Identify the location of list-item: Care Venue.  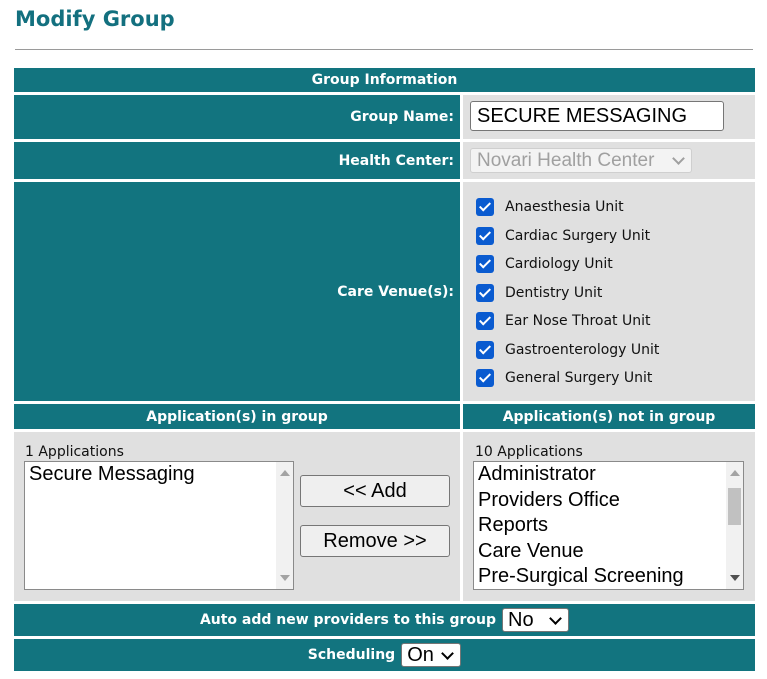
(608, 552).